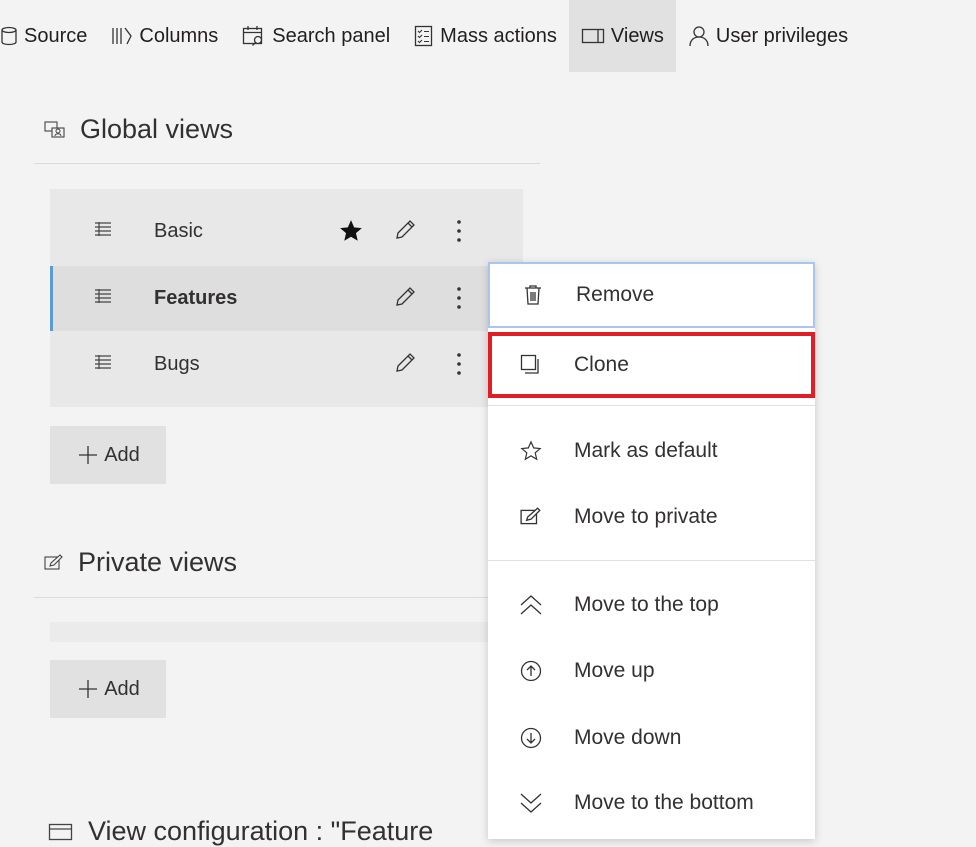 This screenshot has width=976, height=847. Describe the element at coordinates (646, 604) in the screenshot. I see `menu-item-label: Move to the top` at that location.